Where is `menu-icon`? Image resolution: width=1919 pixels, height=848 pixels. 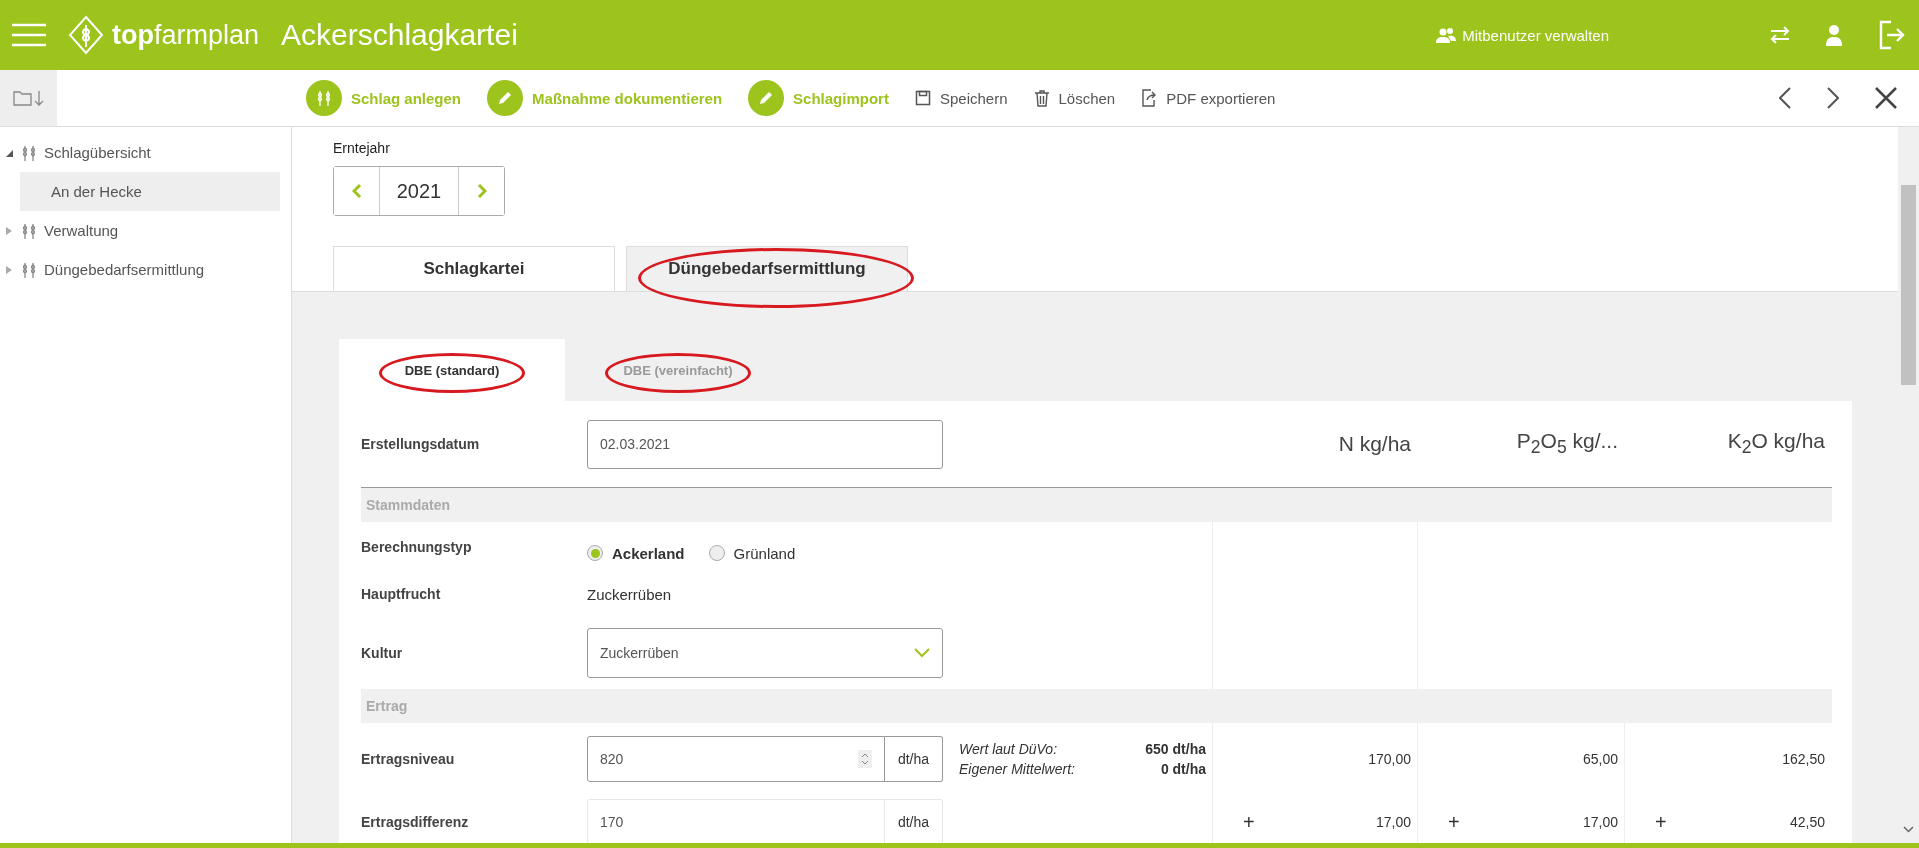 menu-icon is located at coordinates (29, 35).